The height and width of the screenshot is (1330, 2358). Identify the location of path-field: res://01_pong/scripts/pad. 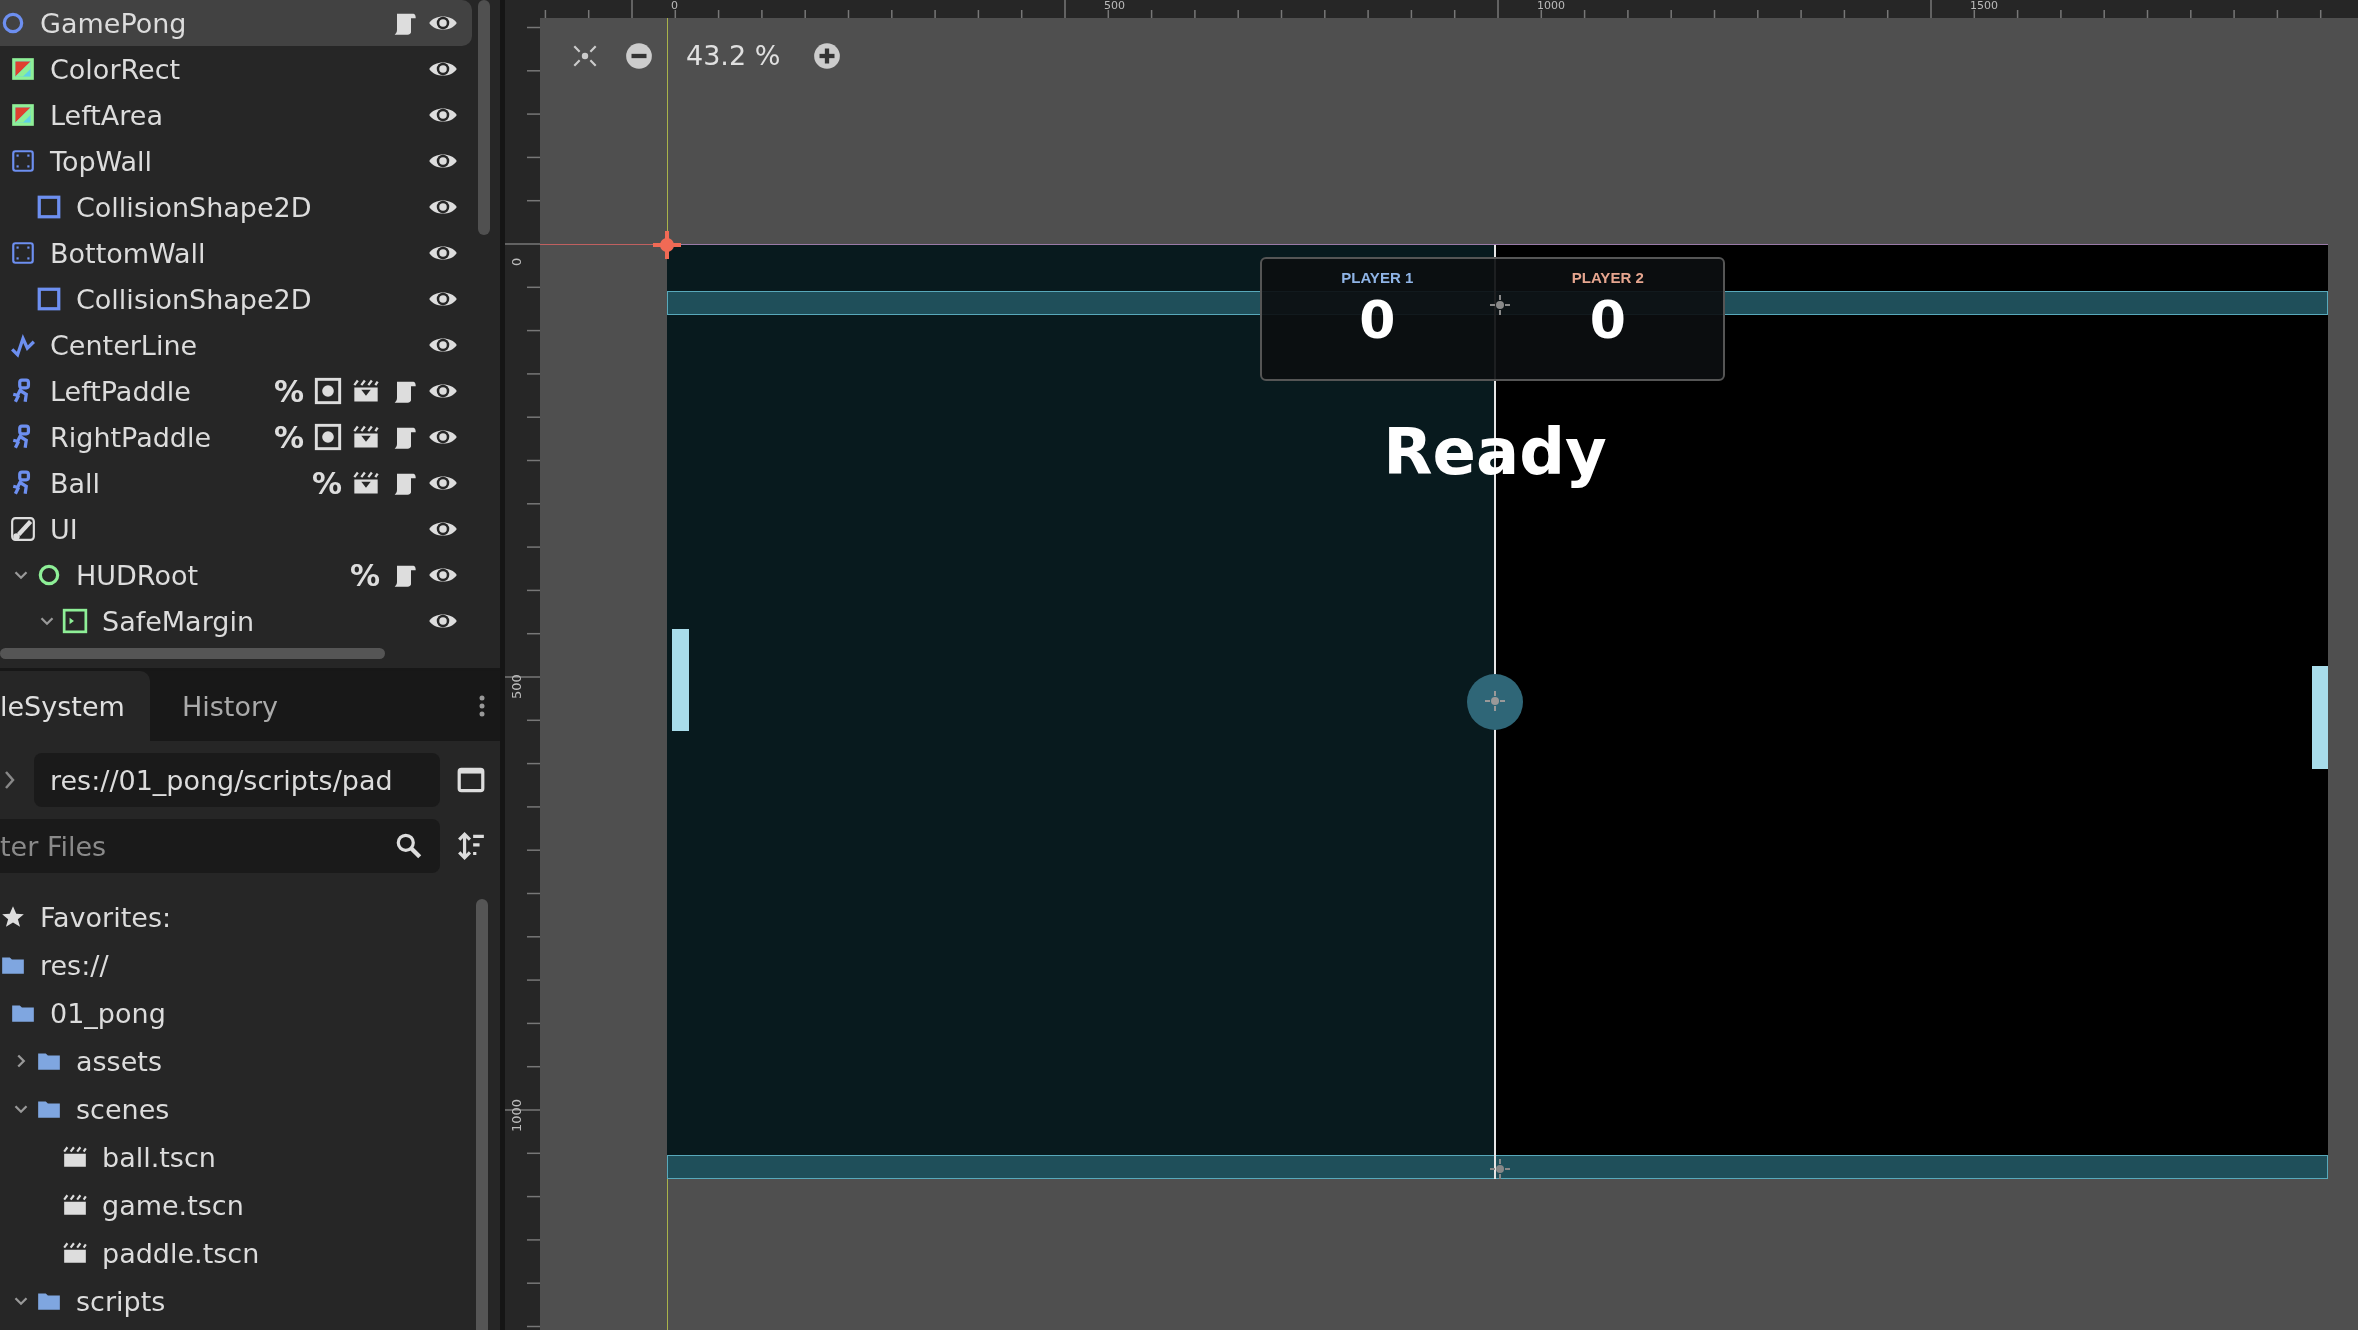
(237, 780).